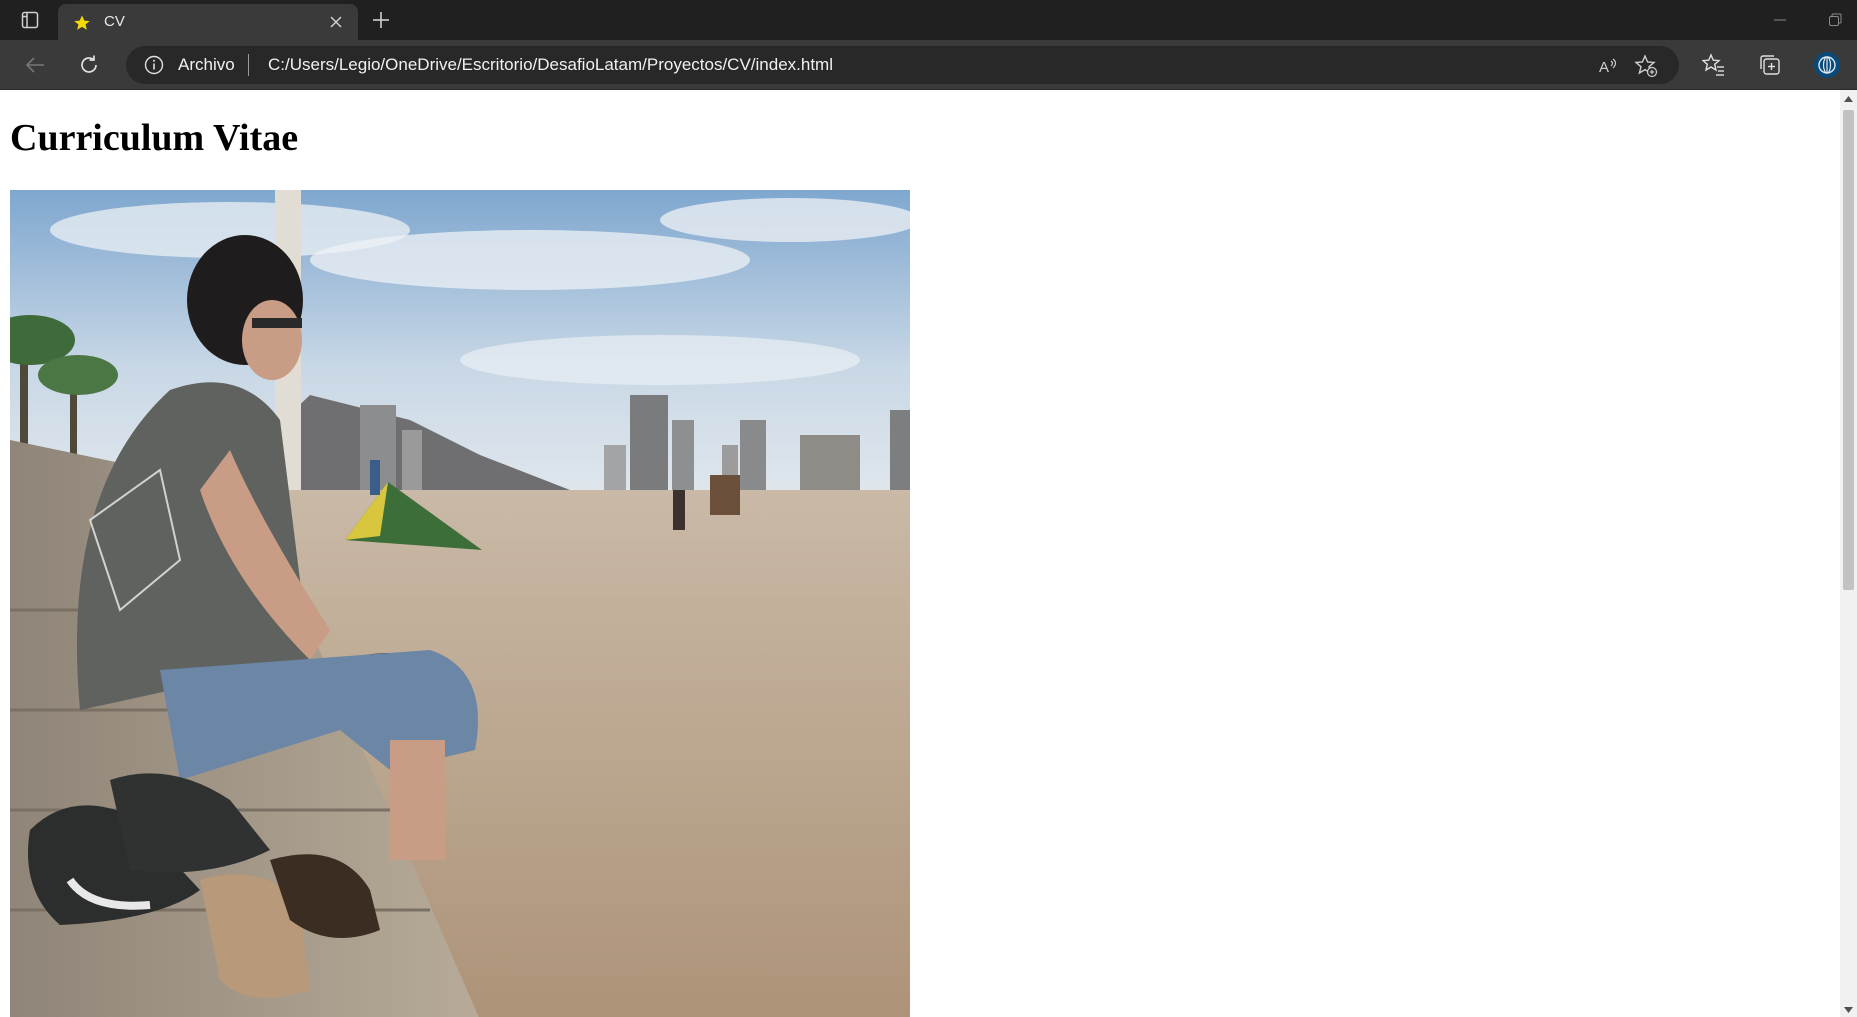  I want to click on add-favorite-icon, so click(1646, 66).